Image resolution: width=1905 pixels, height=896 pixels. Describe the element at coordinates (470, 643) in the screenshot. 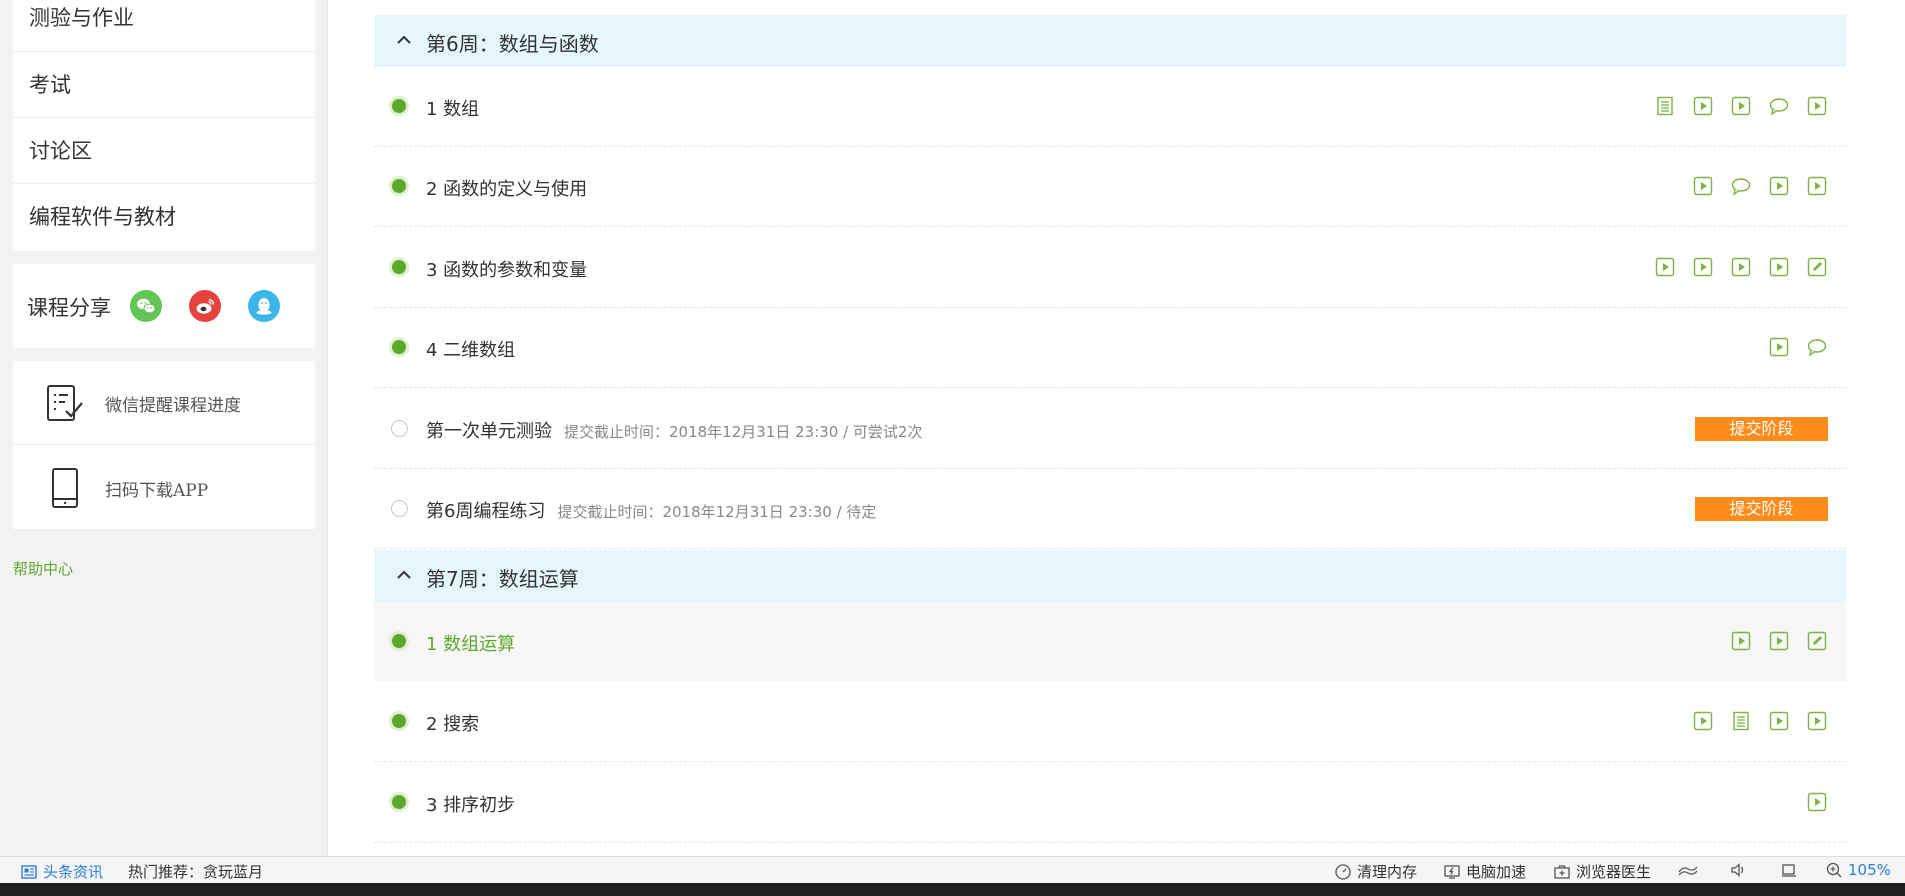

I see `lesson-title: 1 数组运算` at that location.